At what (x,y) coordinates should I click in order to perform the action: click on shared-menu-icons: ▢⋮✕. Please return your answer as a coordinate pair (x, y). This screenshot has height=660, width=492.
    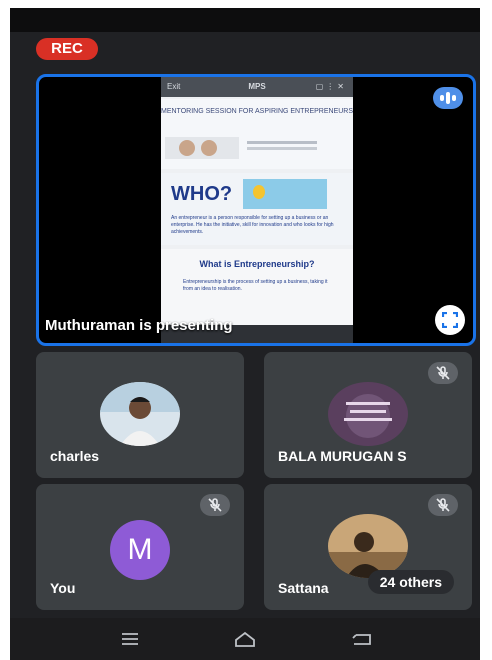
    Looking at the image, I should click on (331, 86).